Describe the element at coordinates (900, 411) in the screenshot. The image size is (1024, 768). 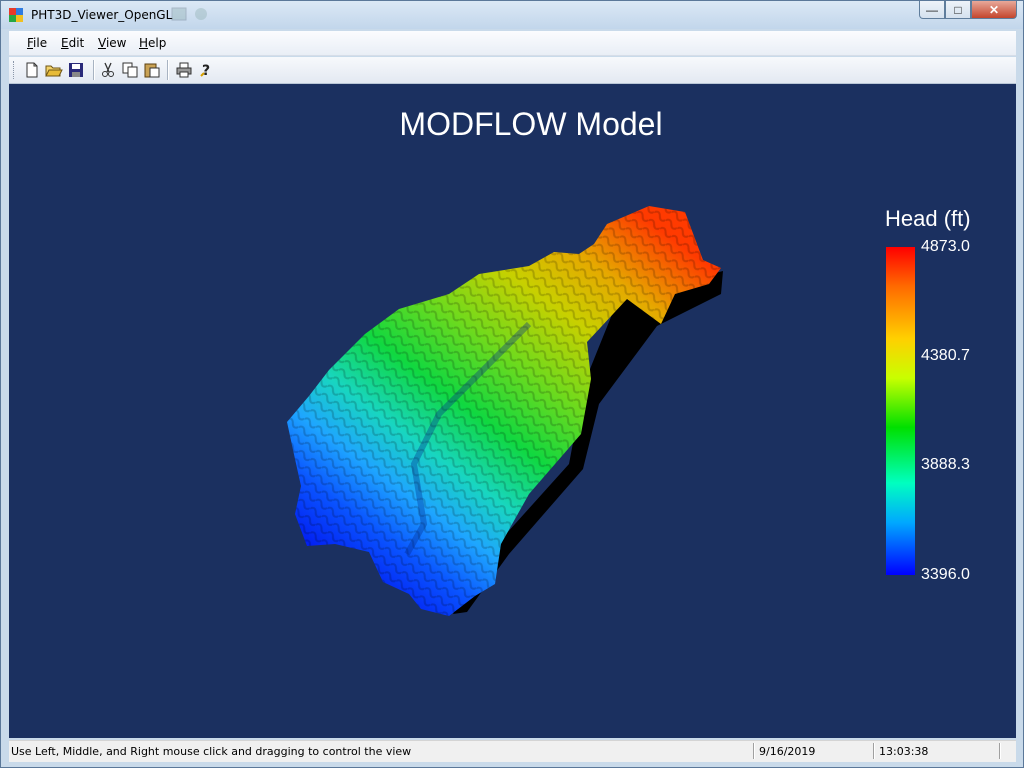
I see `legend-colorbar` at that location.